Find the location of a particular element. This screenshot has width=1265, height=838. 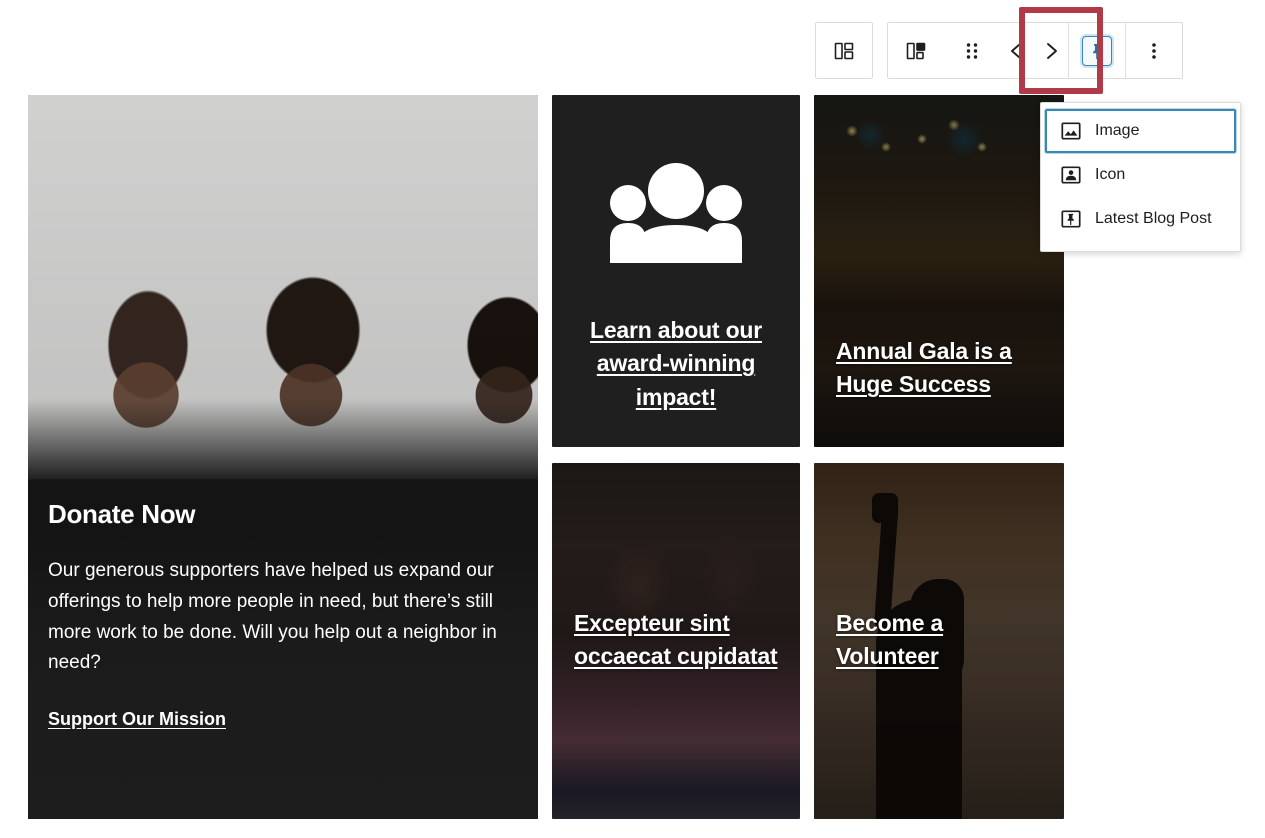

block-layout-icon is located at coordinates (844, 51).